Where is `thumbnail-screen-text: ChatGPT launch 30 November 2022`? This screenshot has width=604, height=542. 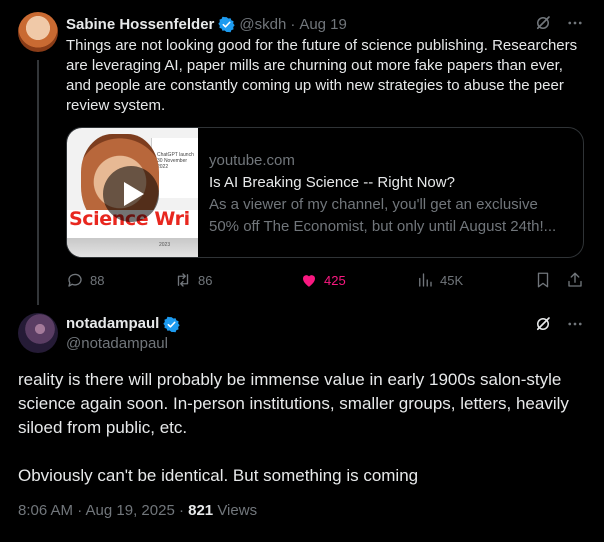
thumbnail-screen-text: ChatGPT launch 30 November 2022 is located at coordinates (175, 161).